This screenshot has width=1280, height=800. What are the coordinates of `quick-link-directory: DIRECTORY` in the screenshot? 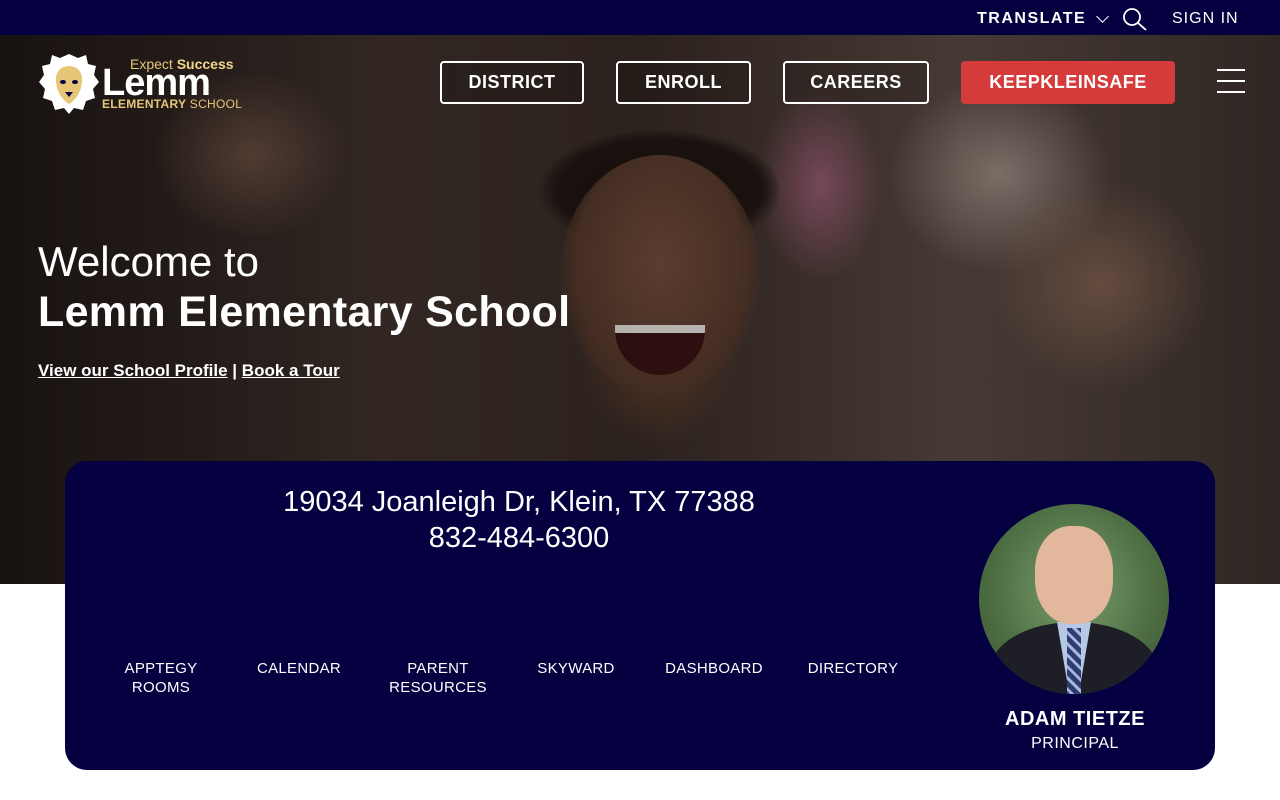 It's located at (853, 668).